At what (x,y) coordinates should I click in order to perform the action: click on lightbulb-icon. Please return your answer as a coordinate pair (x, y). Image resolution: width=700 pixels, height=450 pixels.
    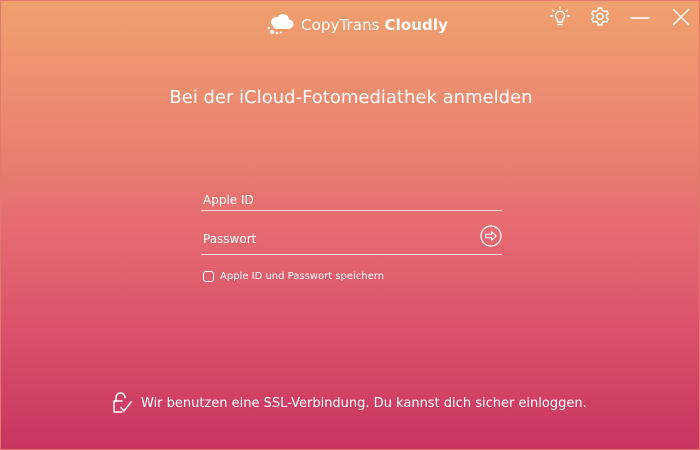
    Looking at the image, I should click on (560, 17).